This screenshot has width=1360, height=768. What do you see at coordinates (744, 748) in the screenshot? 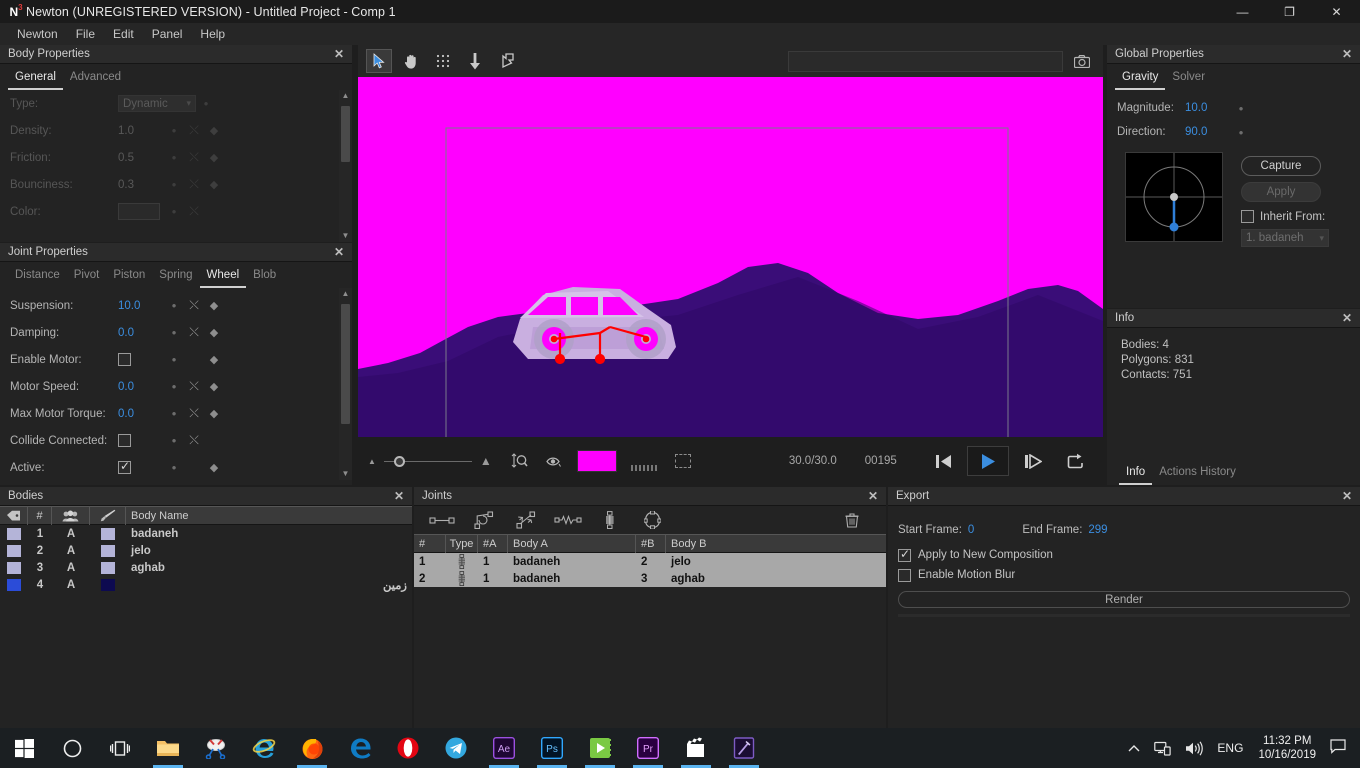
I see `newton-icon` at bounding box center [744, 748].